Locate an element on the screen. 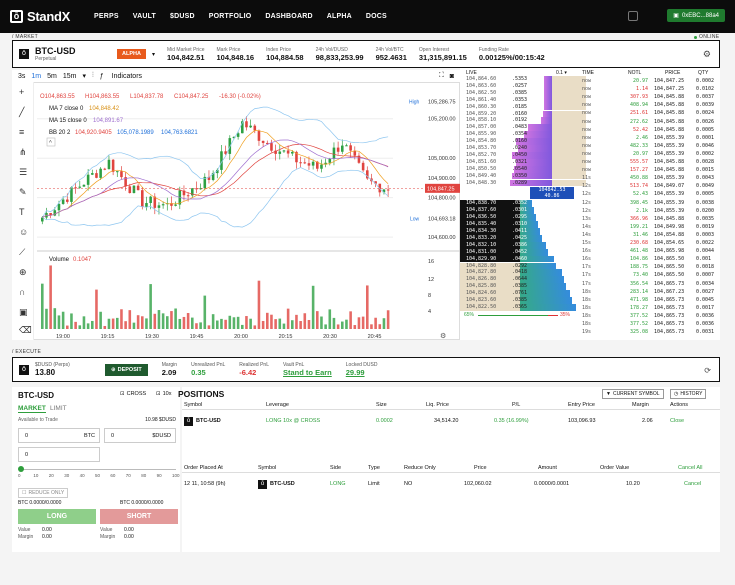 The height and width of the screenshot is (585, 735). slider-tick-label: 90 is located at coordinates (159, 475).